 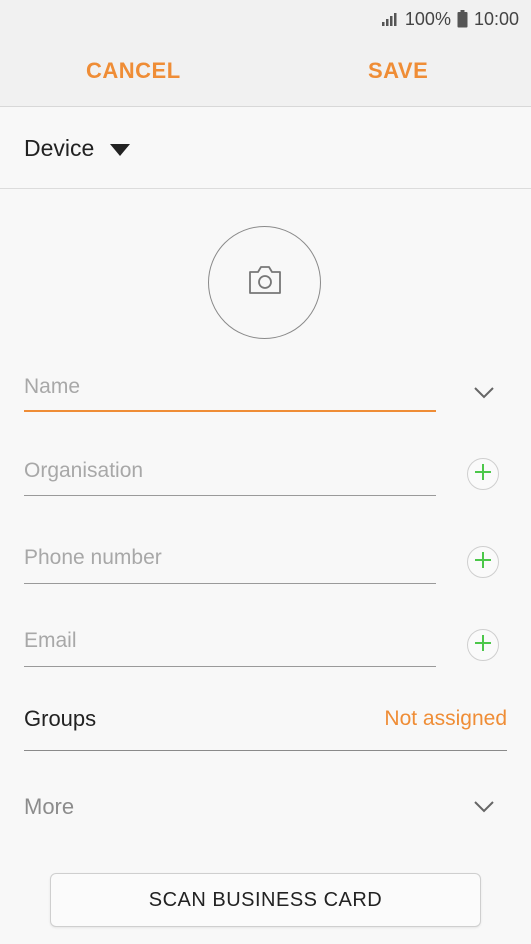 What do you see at coordinates (484, 395) in the screenshot?
I see `expand-name-chevron-icon` at bounding box center [484, 395].